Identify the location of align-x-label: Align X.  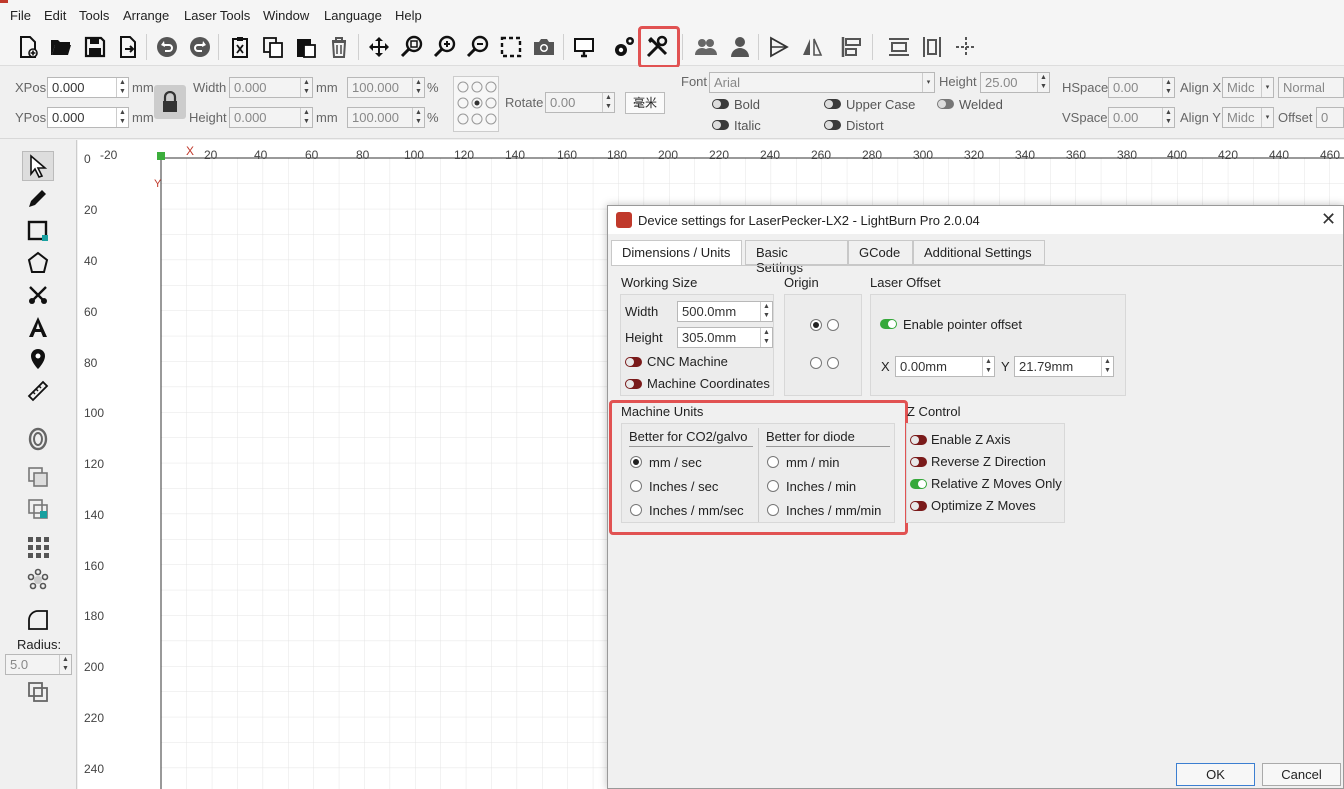
(1201, 87).